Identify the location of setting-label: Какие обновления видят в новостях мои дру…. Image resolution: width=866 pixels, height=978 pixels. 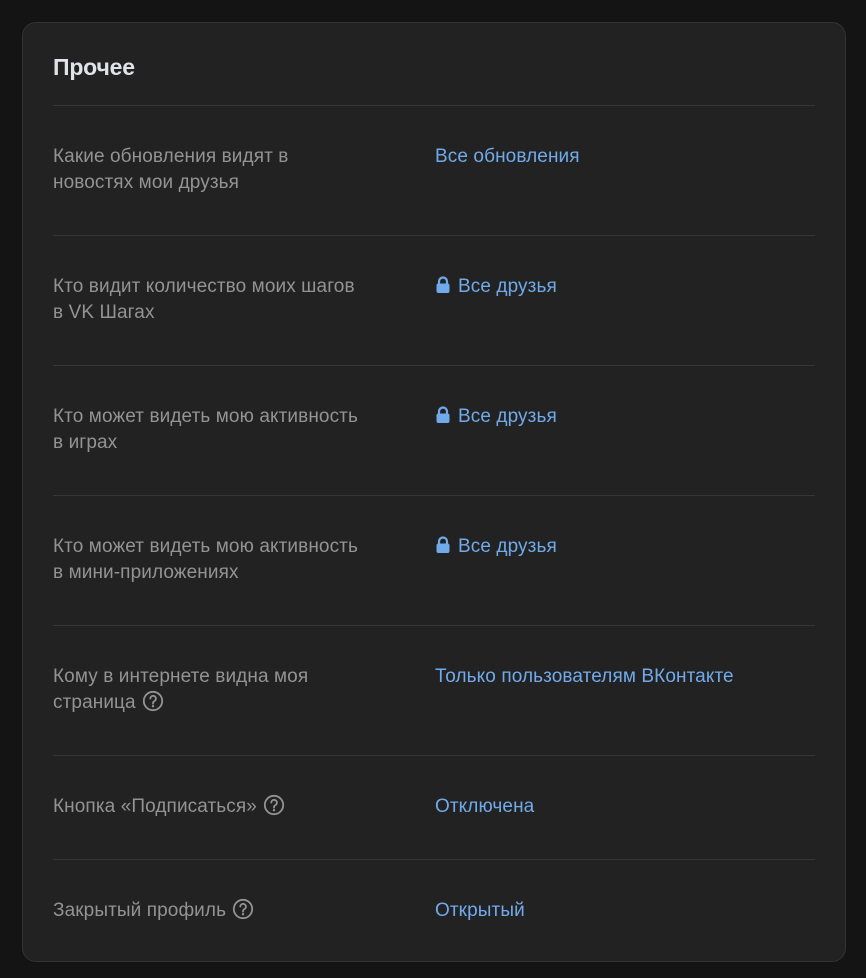
(171, 169).